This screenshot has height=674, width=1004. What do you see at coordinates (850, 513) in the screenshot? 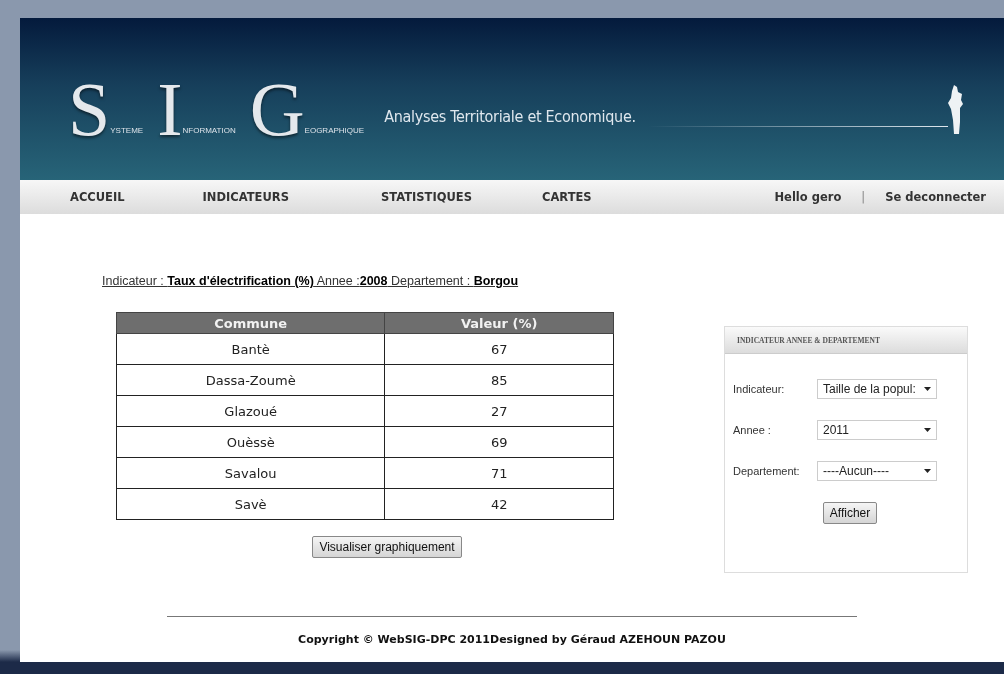
I see `show-button: Afficher` at bounding box center [850, 513].